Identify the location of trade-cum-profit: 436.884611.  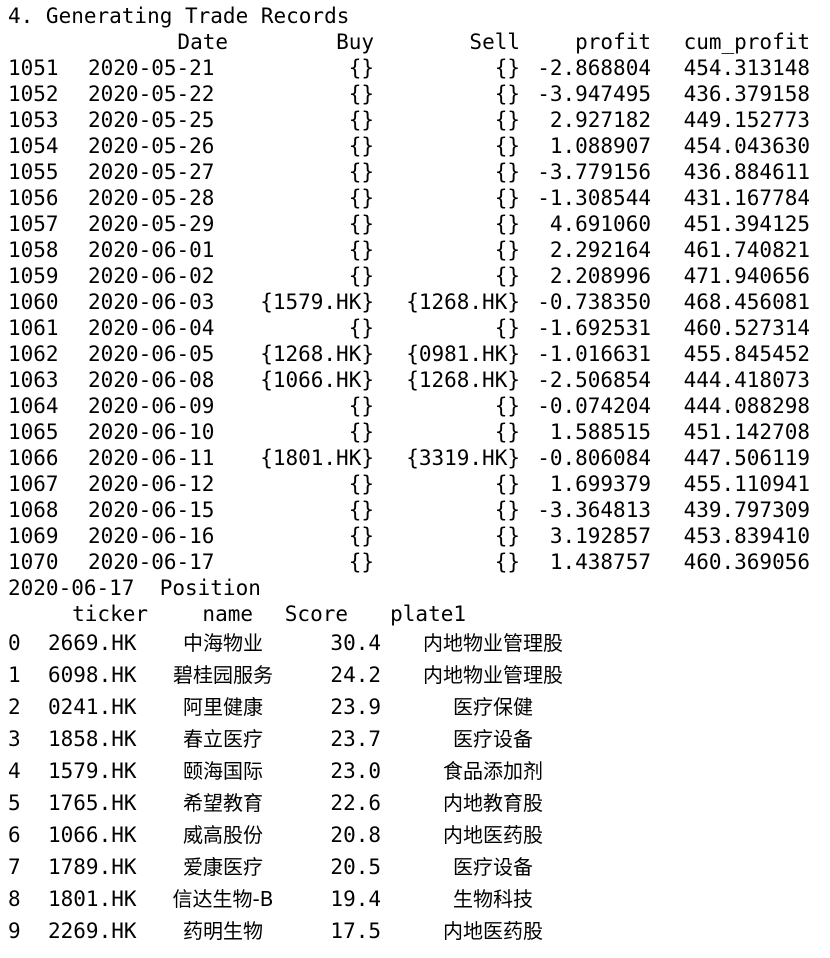
(746, 172).